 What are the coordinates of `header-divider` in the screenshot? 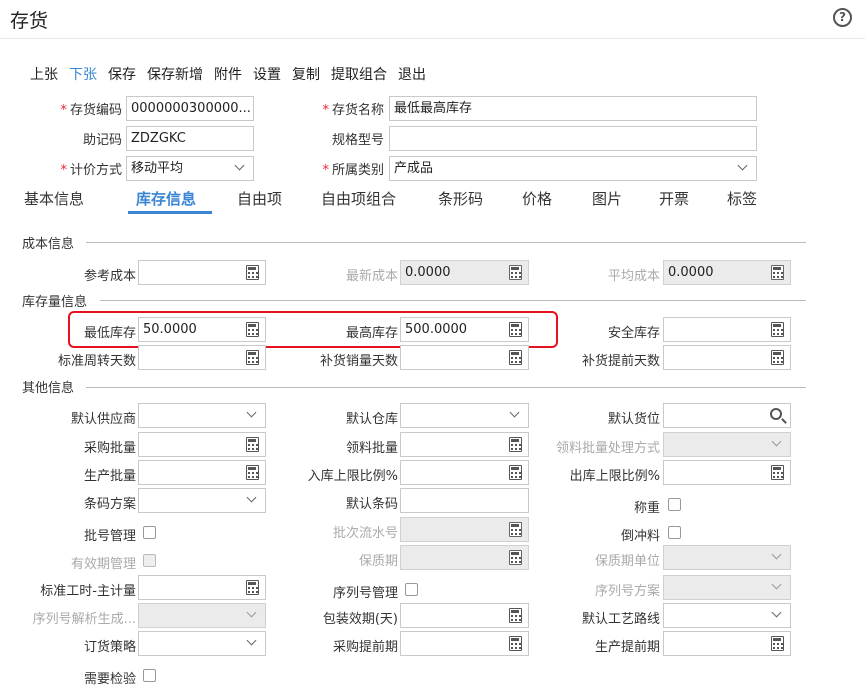 It's located at (432, 38).